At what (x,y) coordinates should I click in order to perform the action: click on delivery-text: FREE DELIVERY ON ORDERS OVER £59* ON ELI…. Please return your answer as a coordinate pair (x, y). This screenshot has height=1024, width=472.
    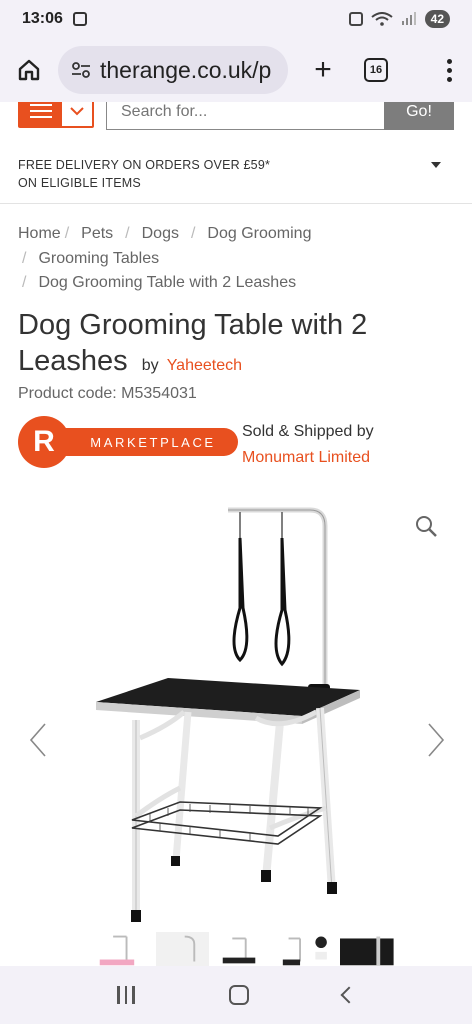
    Looking at the image, I should click on (168, 174).